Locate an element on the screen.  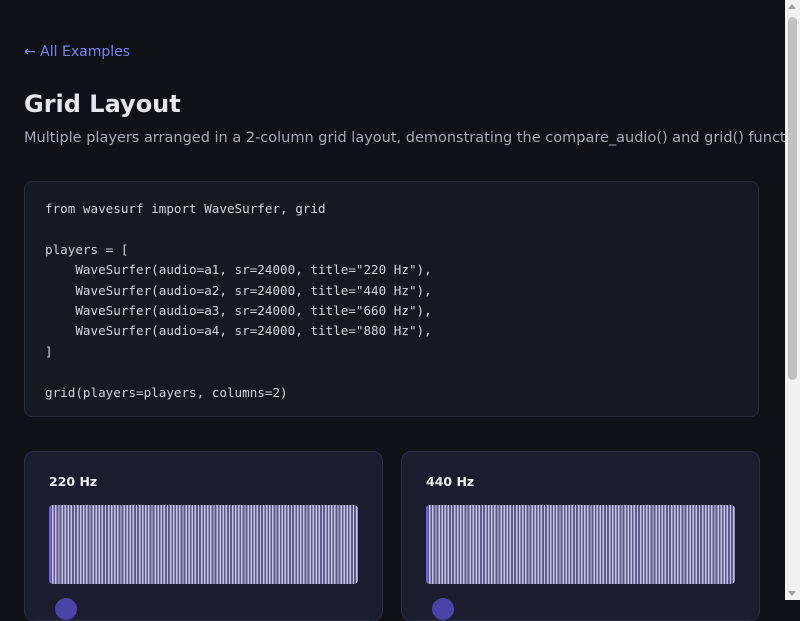
player-card-220hz: 220 Hz is located at coordinates (203, 536).